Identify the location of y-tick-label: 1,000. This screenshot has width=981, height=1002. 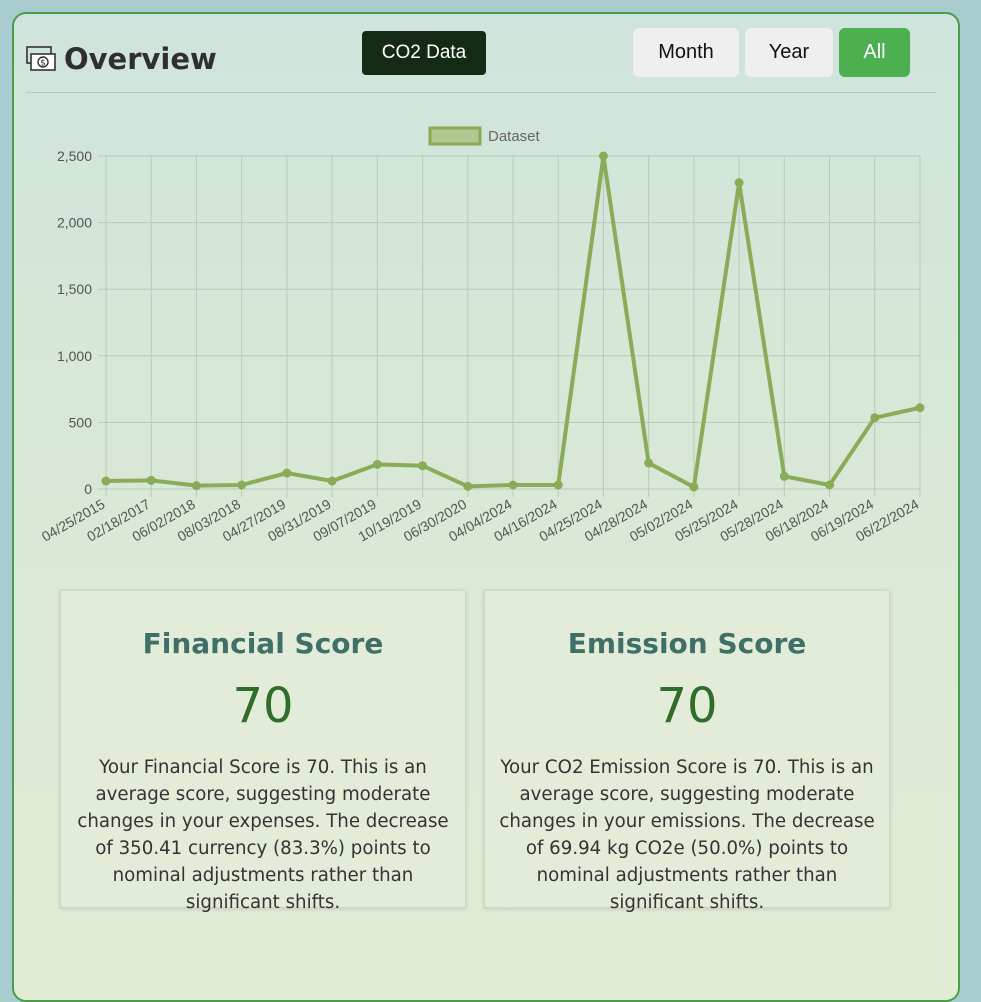
(74, 356).